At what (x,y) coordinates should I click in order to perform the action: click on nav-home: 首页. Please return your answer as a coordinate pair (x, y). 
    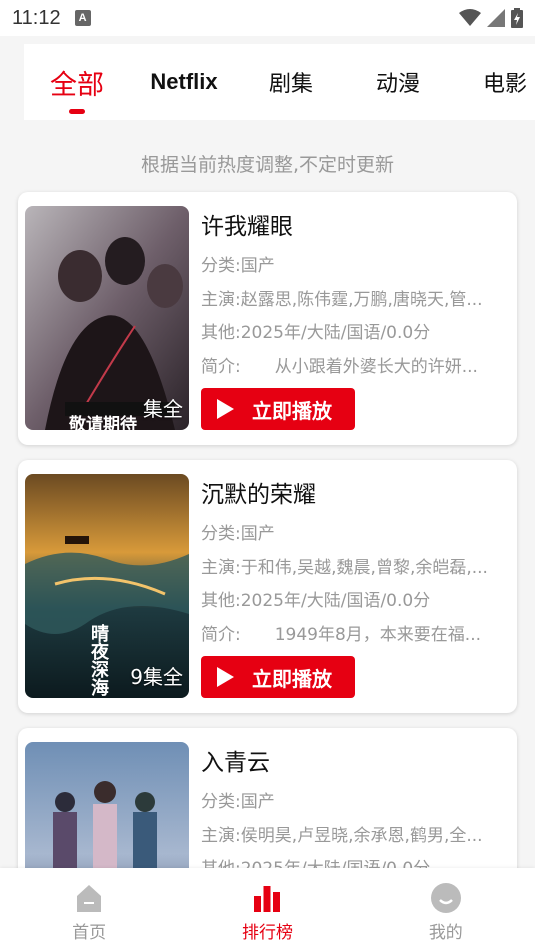
    Looking at the image, I should click on (89, 910).